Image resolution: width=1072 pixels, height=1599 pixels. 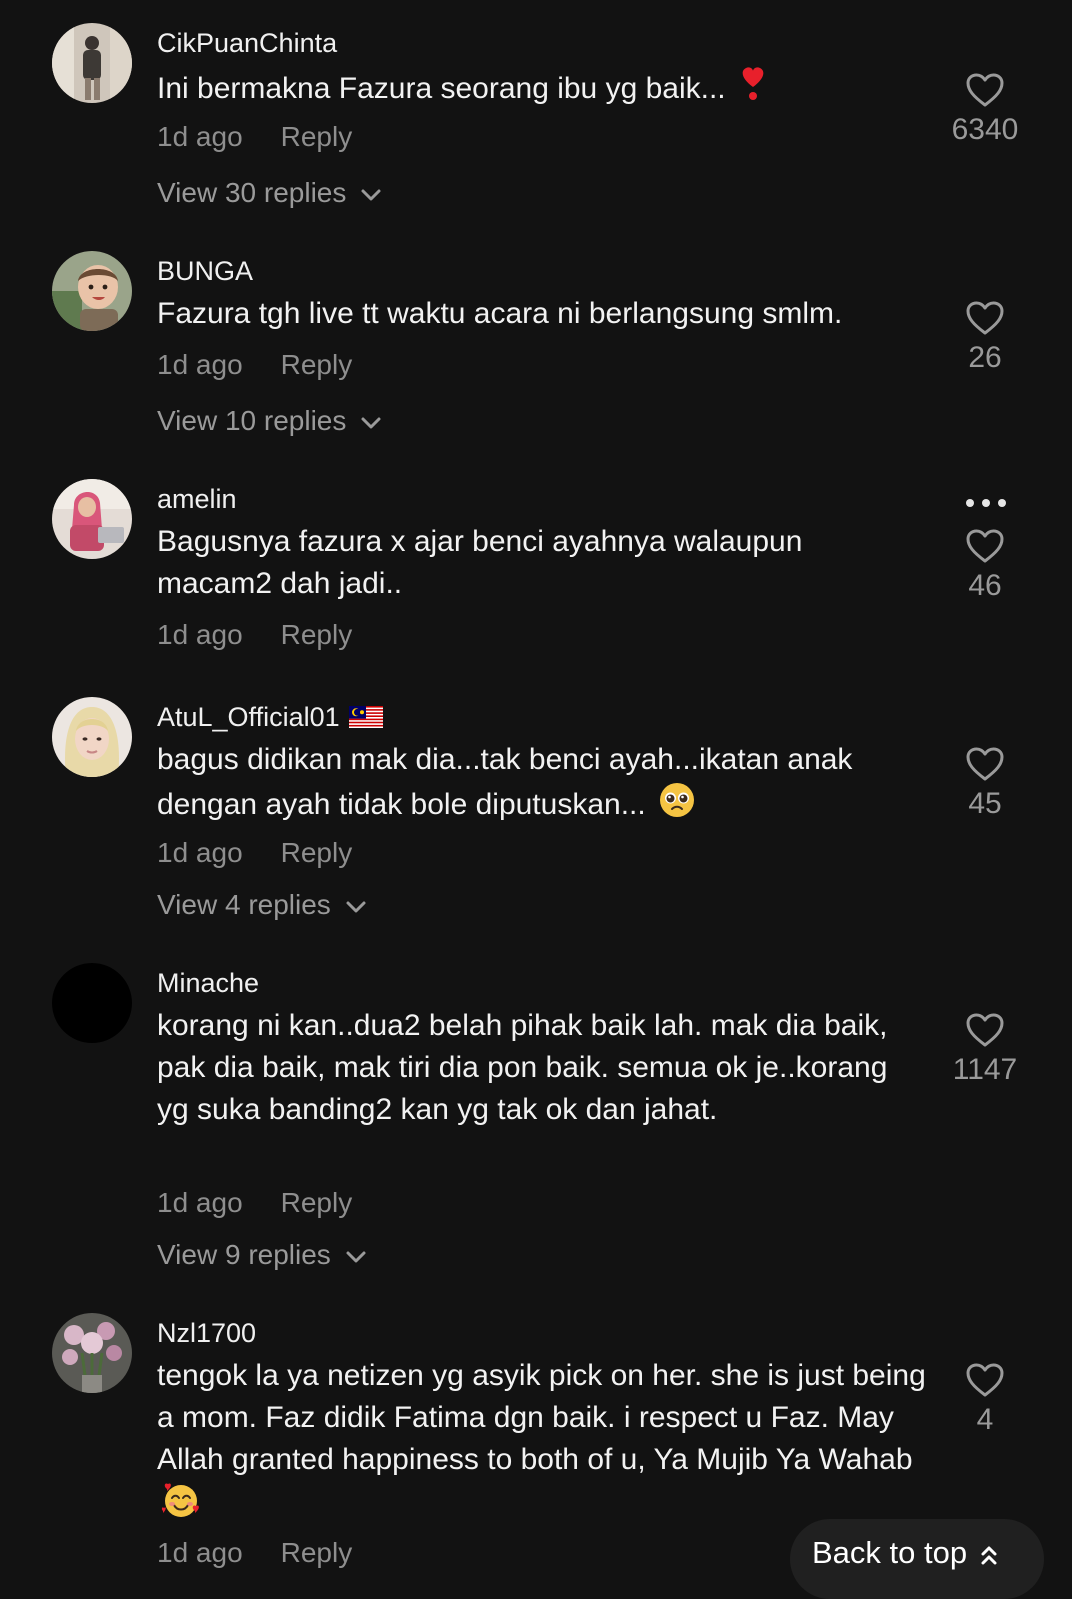 What do you see at coordinates (985, 585) in the screenshot?
I see `like-count: 46` at bounding box center [985, 585].